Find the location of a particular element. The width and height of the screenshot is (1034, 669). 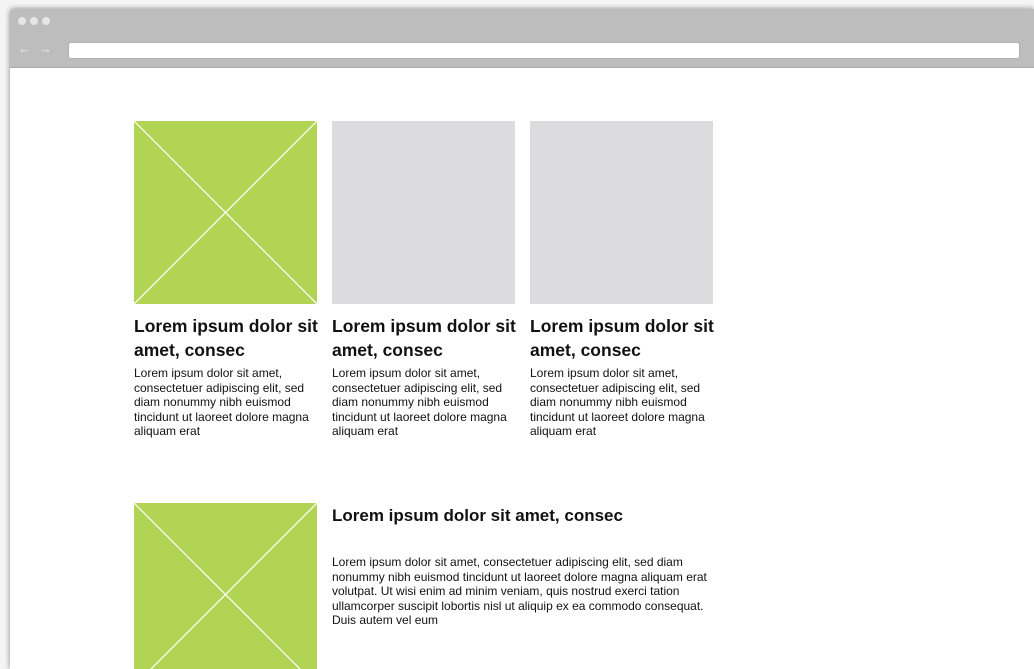

card-1-image-placeholder is located at coordinates (225, 212).